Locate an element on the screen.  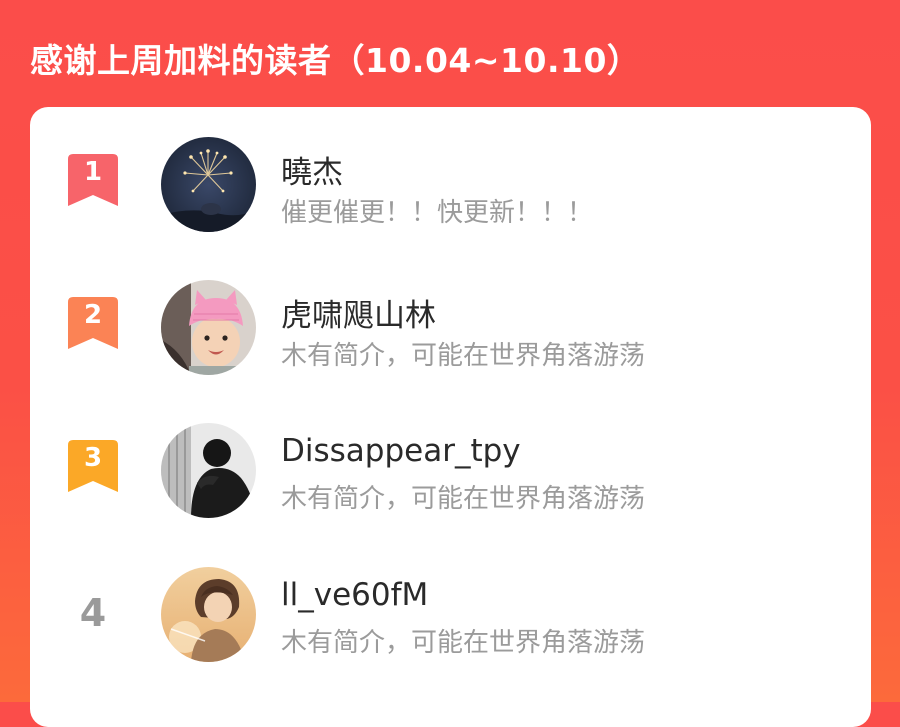
reader-bio-1: 催更催更！！快更新！！！ is located at coordinates (437, 213).